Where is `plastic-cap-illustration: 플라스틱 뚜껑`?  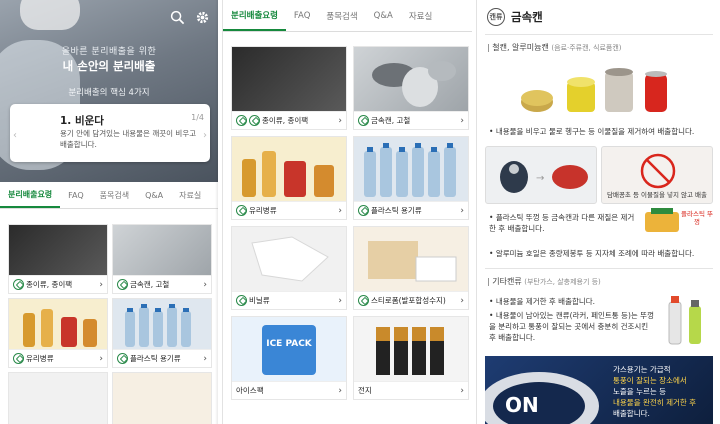
plastic-cap-illustration: 플라스틱 뚜껑 is located at coordinates (678, 224).